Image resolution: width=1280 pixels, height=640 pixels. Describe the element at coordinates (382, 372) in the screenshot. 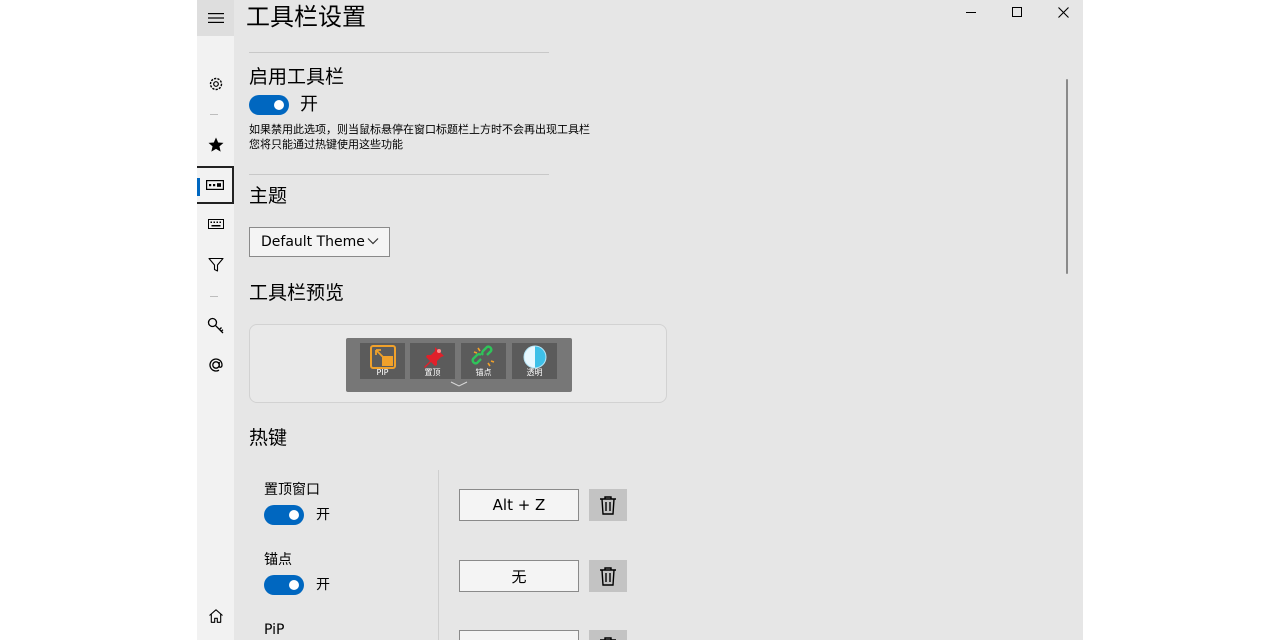

I see `toolbar-pip-label: PIP` at that location.